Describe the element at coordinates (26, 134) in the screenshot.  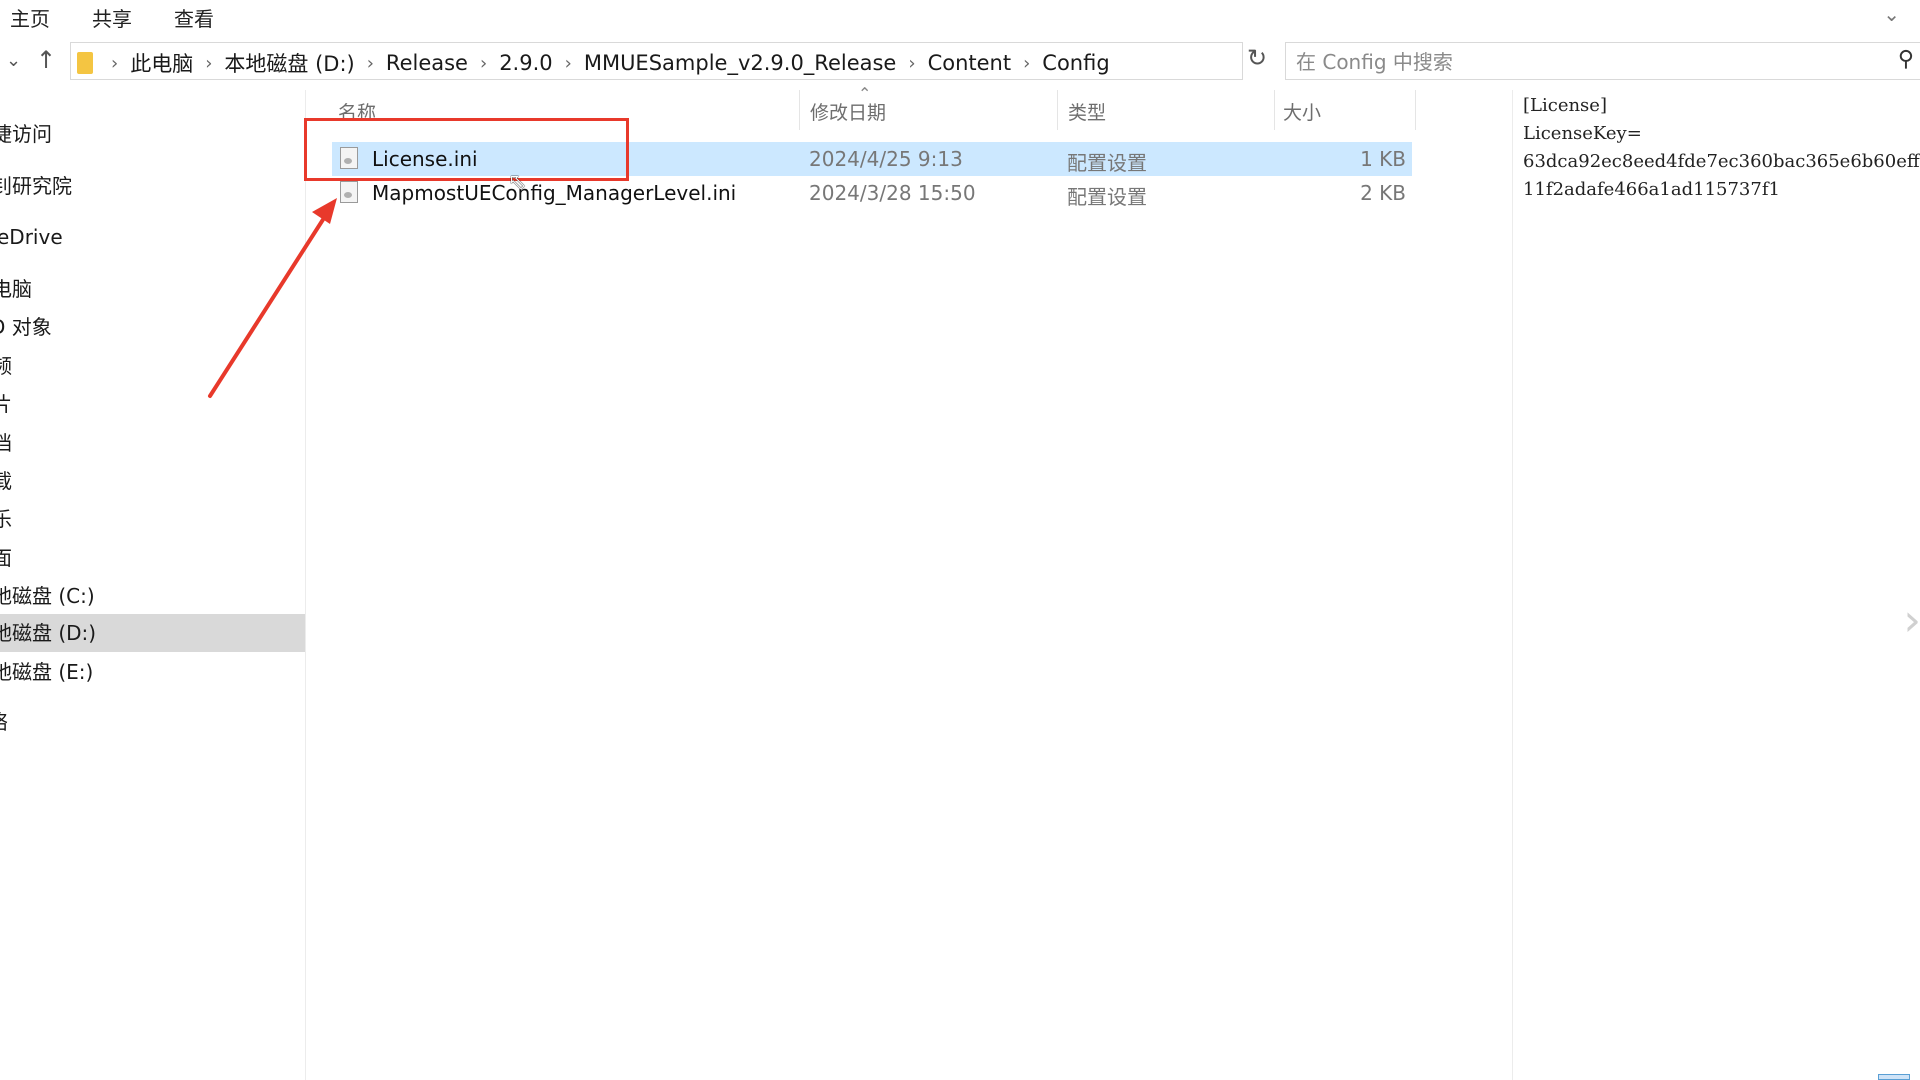
I see `sidebar-item-label: 捷访问` at that location.